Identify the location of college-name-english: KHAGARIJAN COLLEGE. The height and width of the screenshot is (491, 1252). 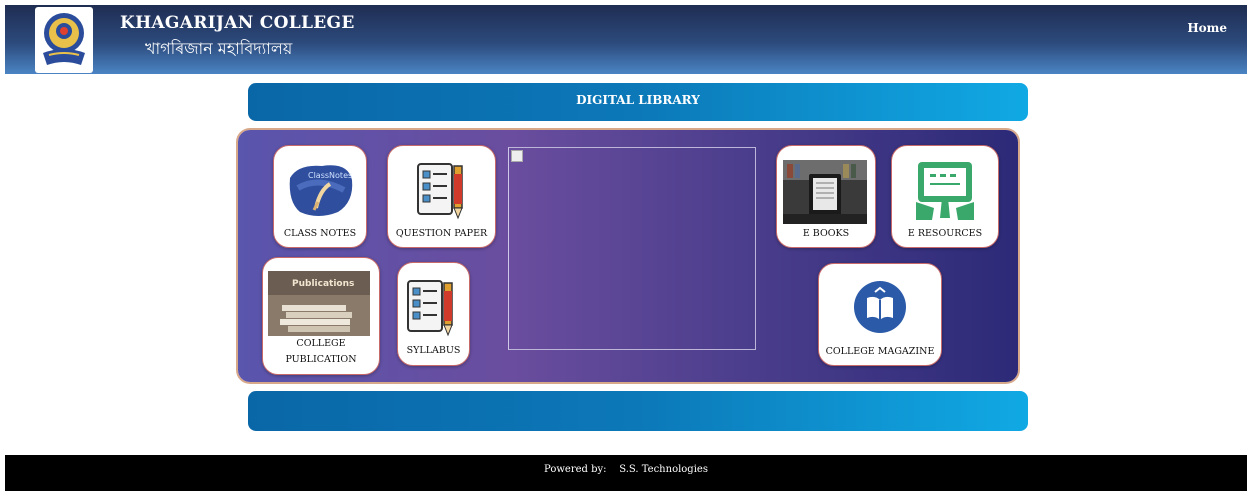
(237, 23).